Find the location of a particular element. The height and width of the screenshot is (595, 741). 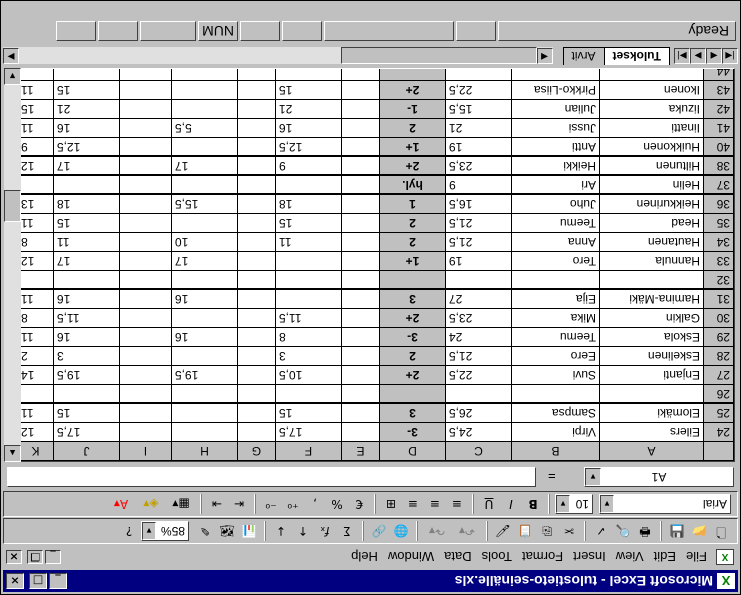

cell: Sampsa is located at coordinates (555, 413).